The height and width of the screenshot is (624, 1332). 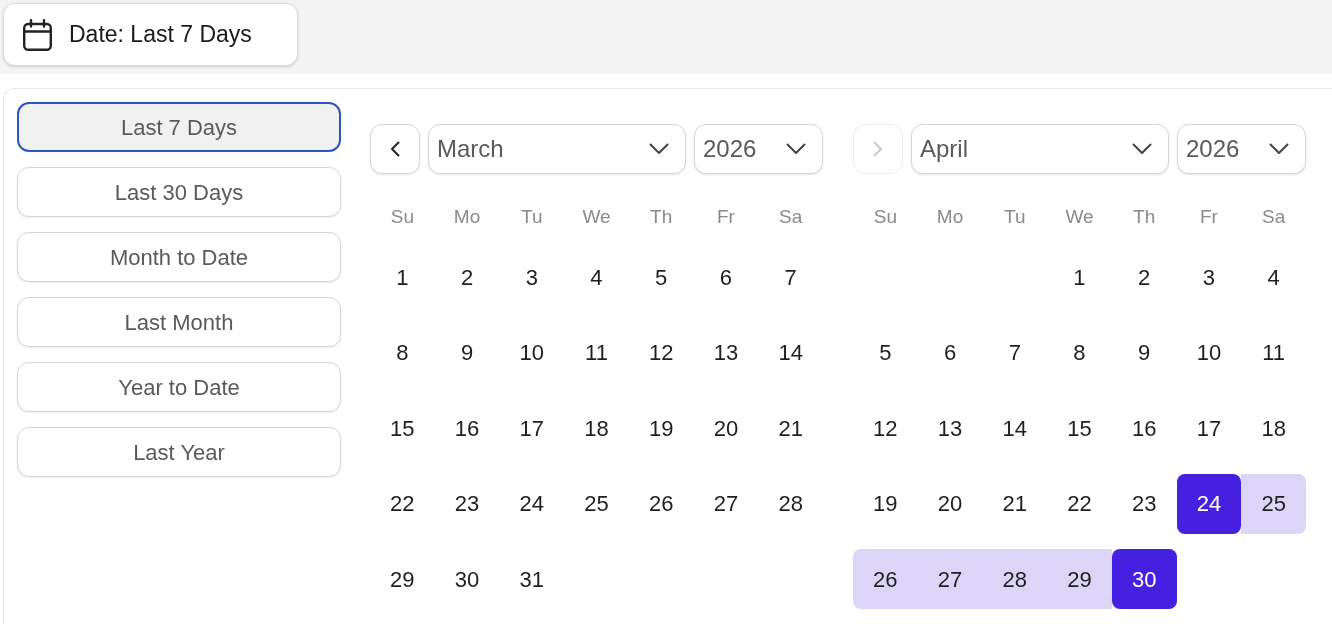 I want to click on preset-button: Month to Date, so click(x=179, y=257).